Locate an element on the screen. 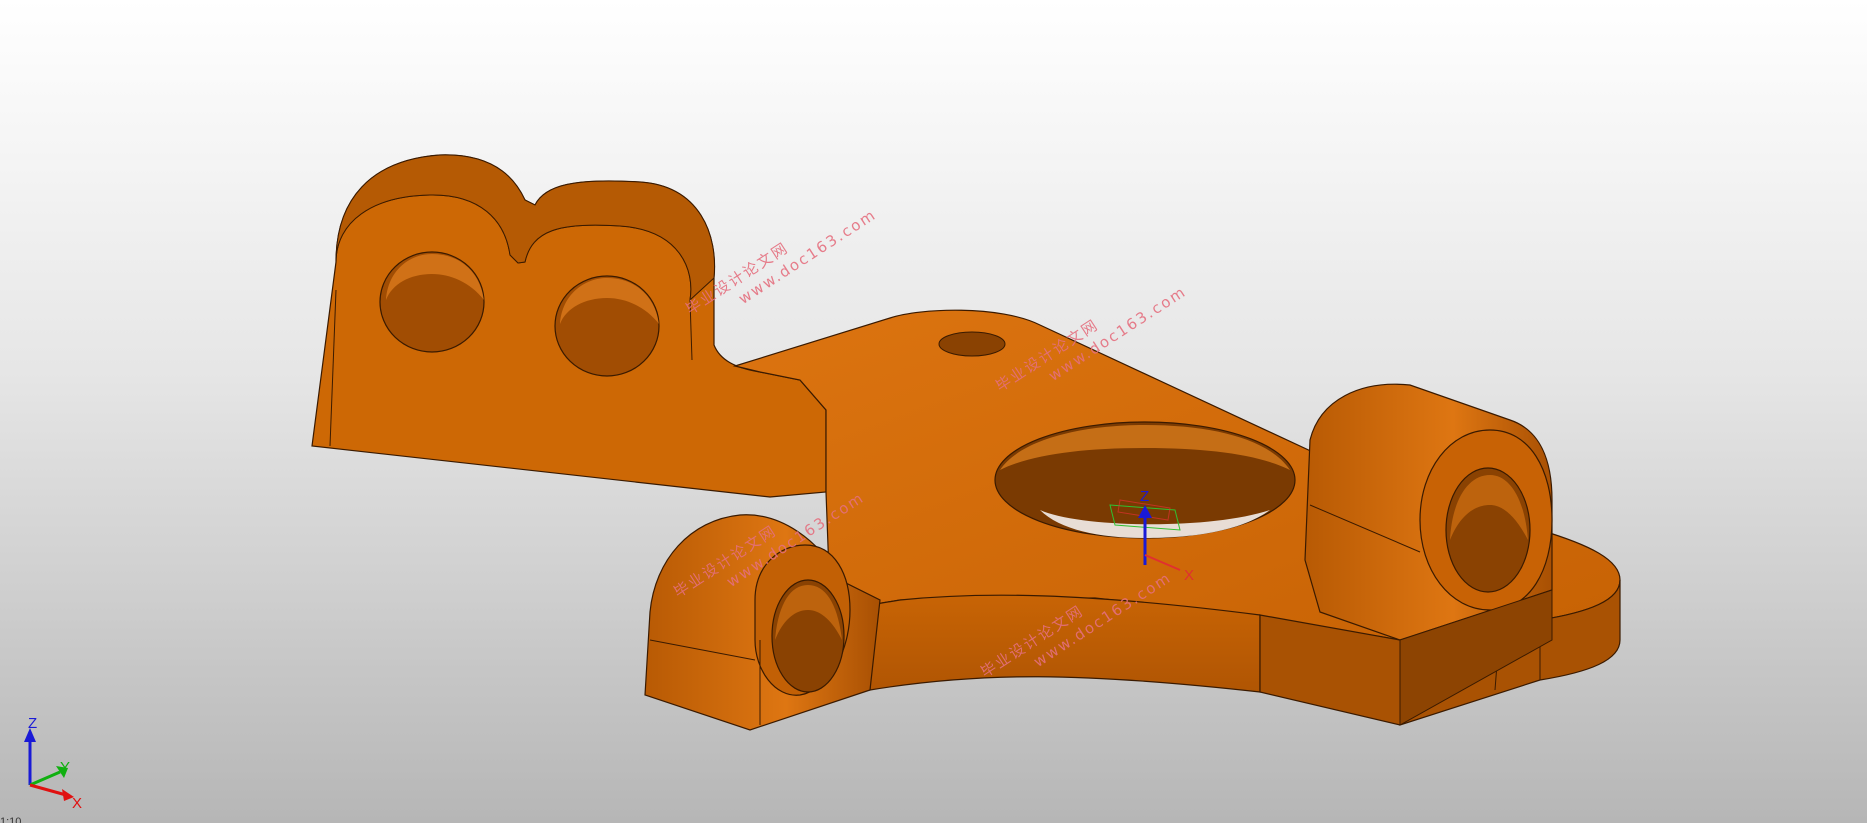 This screenshot has height=823, width=1867. triad-y-label: Y is located at coordinates (65, 767).